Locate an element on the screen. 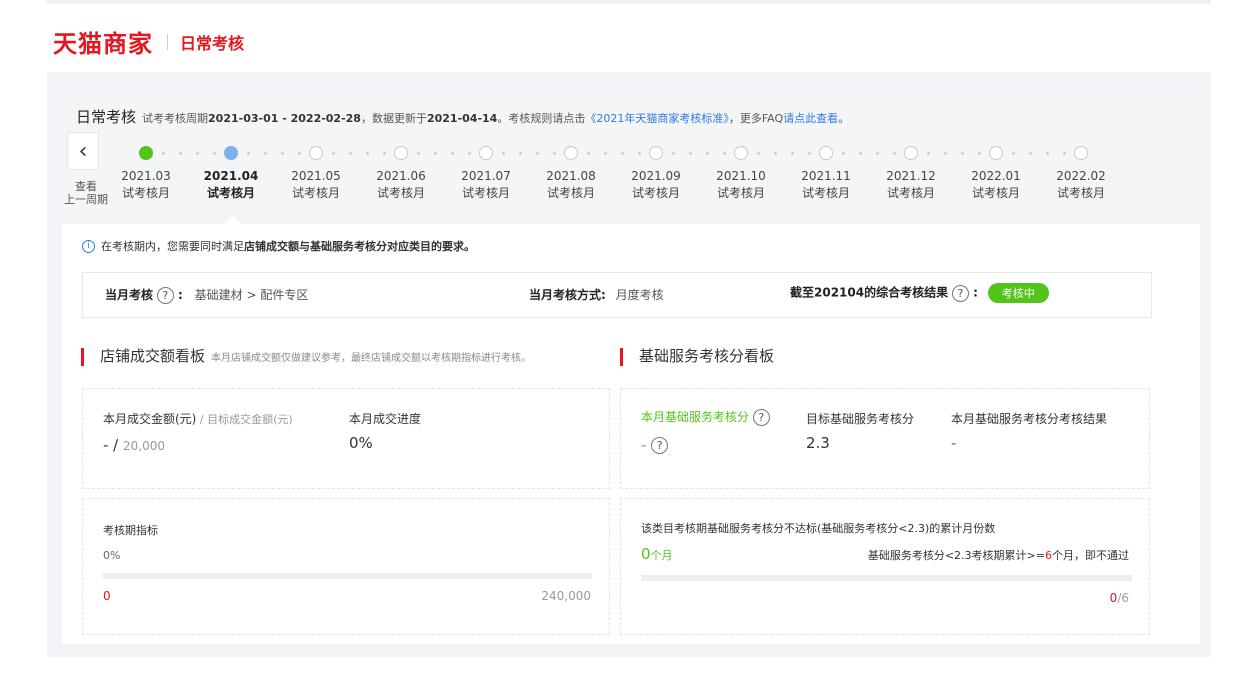 The height and width of the screenshot is (673, 1247). timeline-month: 2021.04 试考核月 is located at coordinates (231, 185).